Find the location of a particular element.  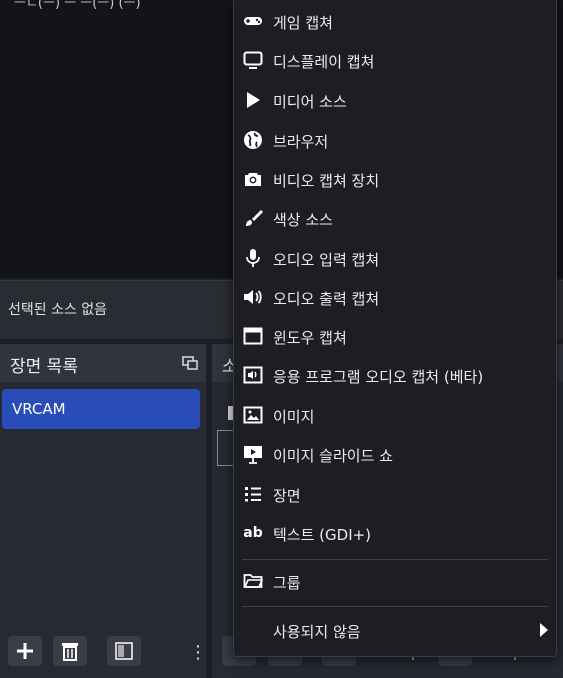

image-icon is located at coordinates (253, 415).